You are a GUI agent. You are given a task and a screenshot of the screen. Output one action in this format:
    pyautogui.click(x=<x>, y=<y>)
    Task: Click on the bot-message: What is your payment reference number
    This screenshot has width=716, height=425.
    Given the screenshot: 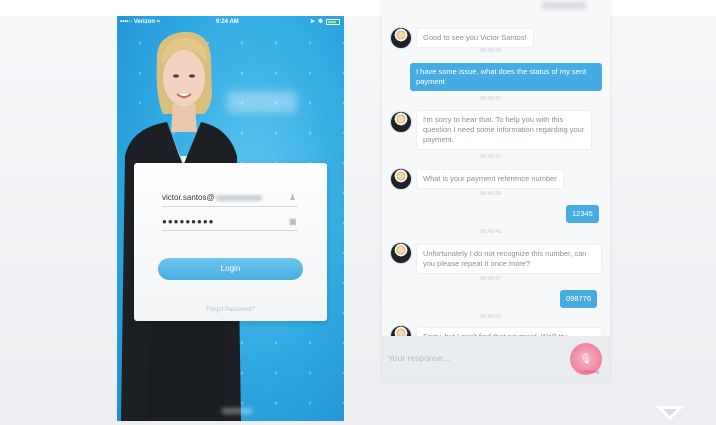 What is the action you would take?
    pyautogui.click(x=490, y=179)
    